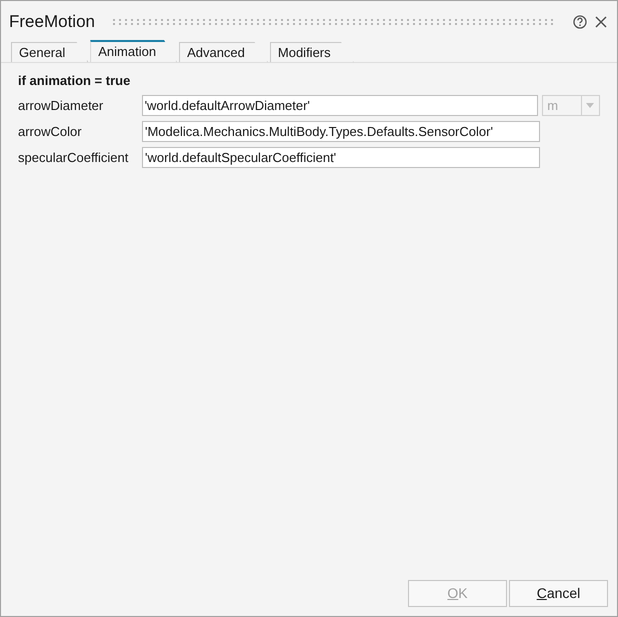 The width and height of the screenshot is (618, 617). Describe the element at coordinates (340, 105) in the screenshot. I see `value-field: 'world.defaultArrowDiameter'` at that location.